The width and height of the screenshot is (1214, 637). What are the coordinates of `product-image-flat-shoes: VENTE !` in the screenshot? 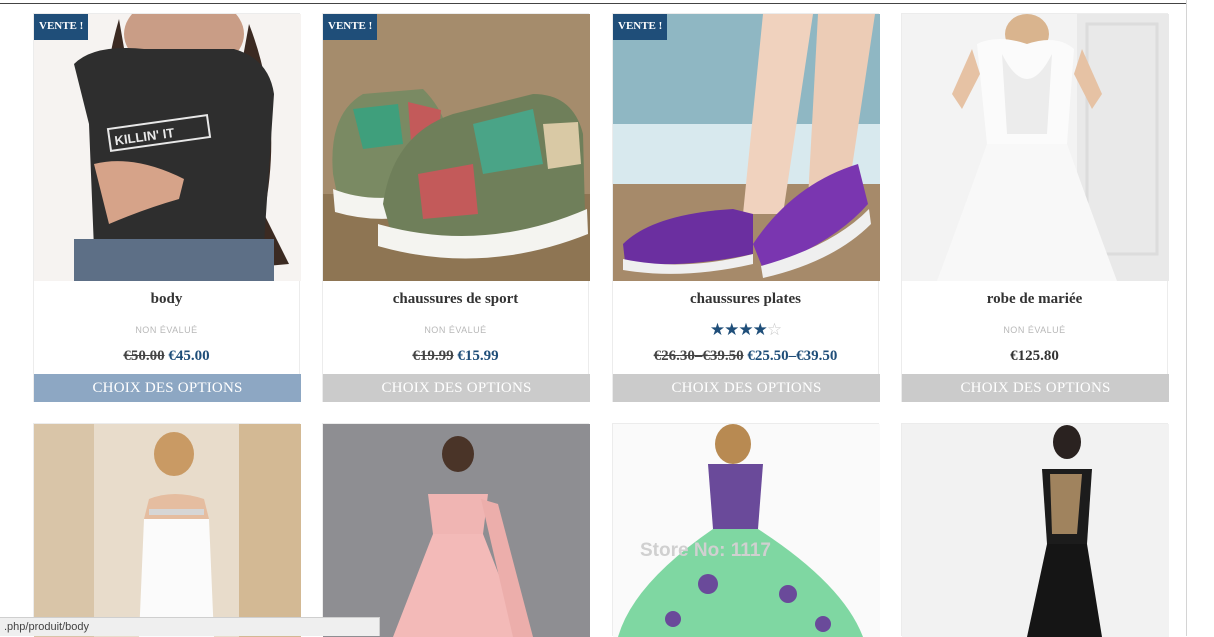 It's located at (746, 147).